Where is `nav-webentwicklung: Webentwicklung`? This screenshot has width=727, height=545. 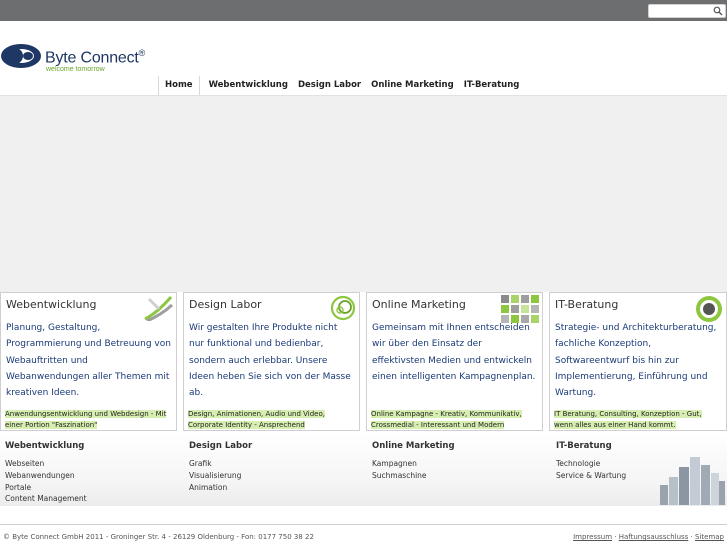 nav-webentwicklung: Webentwicklung is located at coordinates (248, 86).